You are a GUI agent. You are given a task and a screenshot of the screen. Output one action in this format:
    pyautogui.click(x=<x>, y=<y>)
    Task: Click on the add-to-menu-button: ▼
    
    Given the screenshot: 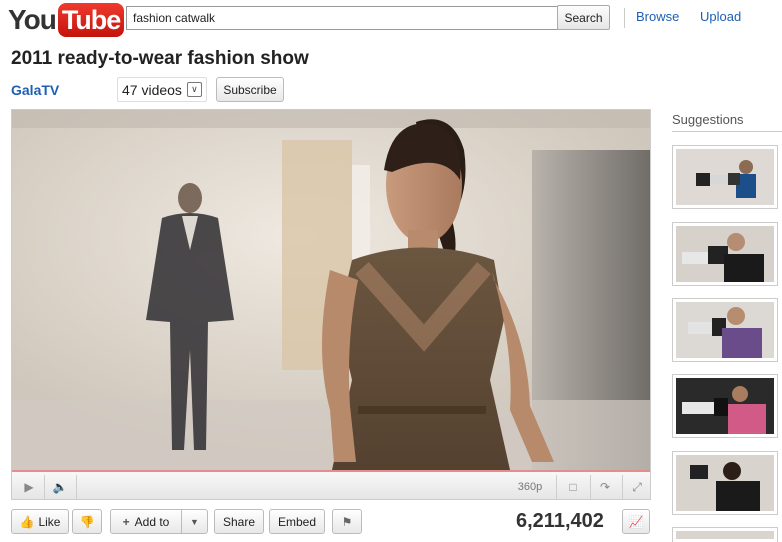 What is the action you would take?
    pyautogui.click(x=194, y=521)
    